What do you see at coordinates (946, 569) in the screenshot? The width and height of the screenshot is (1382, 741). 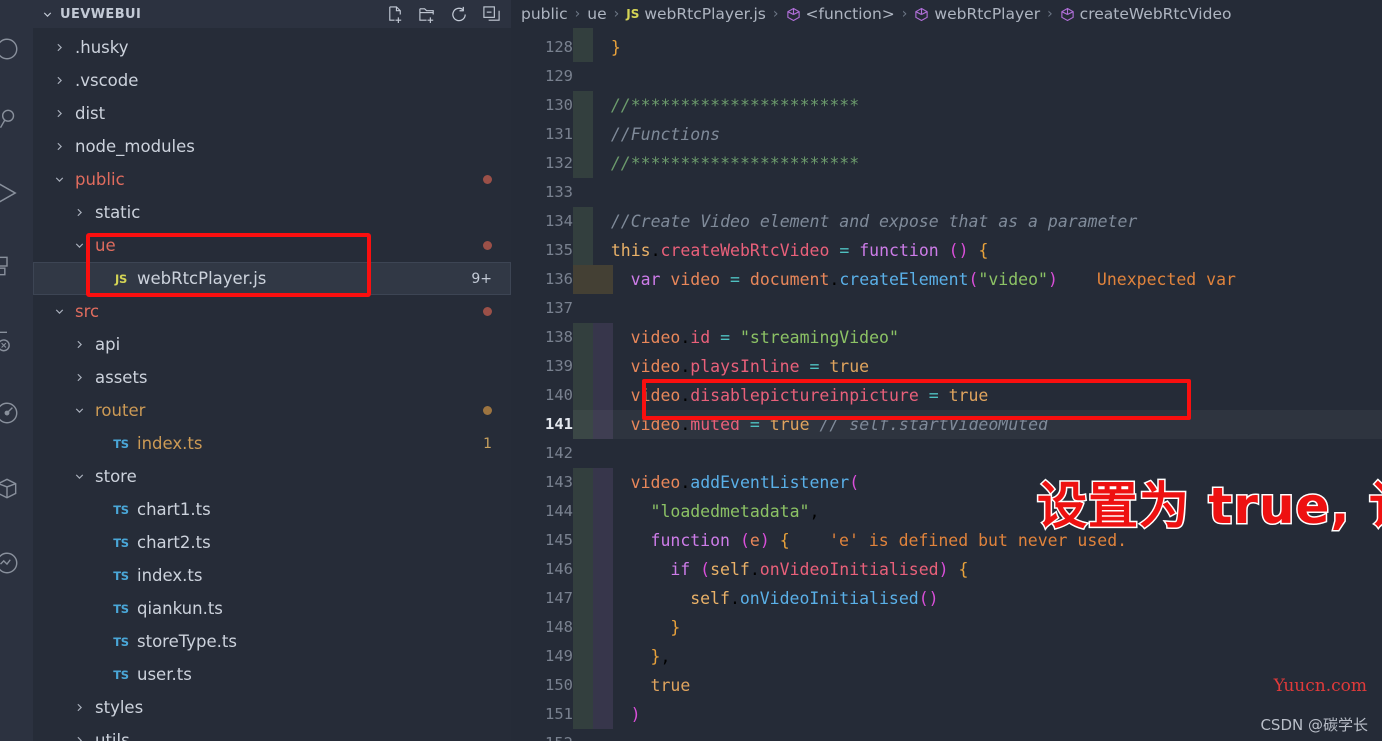 I see `code-line-146: 146 if (self.onVideoInitialised) {` at bounding box center [946, 569].